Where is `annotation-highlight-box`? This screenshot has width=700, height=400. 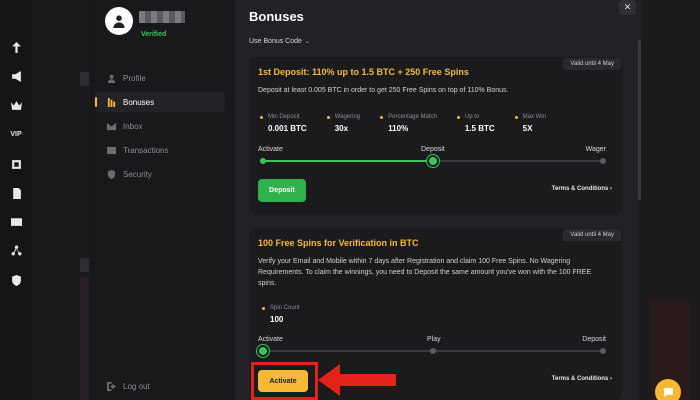 annotation-highlight-box is located at coordinates (284, 381).